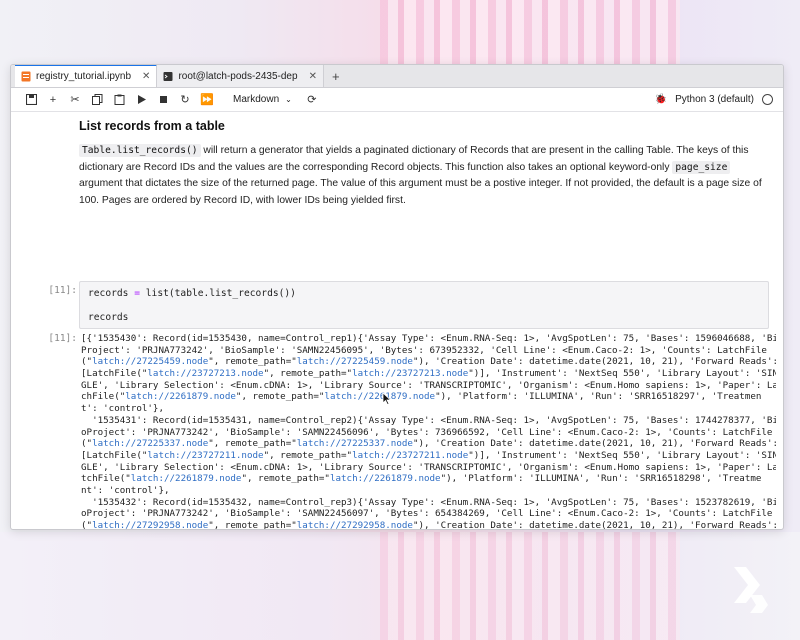 Image resolution: width=800 pixels, height=640 pixels. I want to click on copy-button, so click(97, 100).